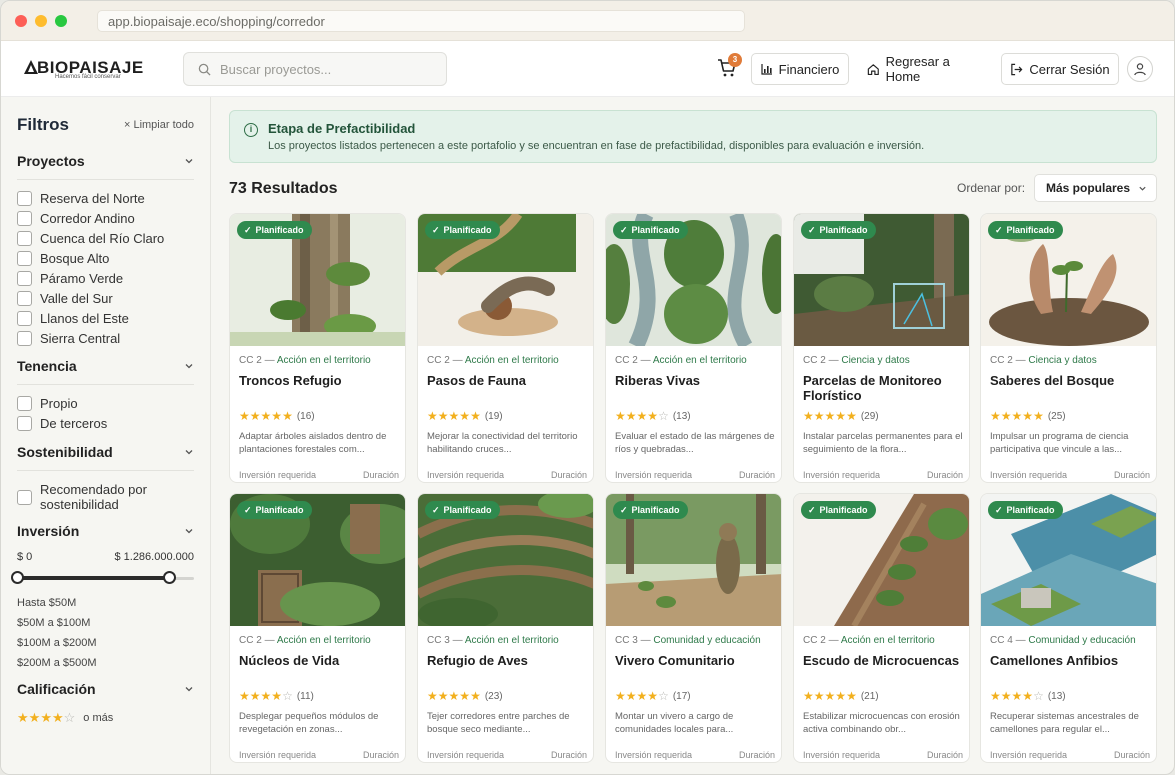  I want to click on slider-min-handle, so click(17, 577).